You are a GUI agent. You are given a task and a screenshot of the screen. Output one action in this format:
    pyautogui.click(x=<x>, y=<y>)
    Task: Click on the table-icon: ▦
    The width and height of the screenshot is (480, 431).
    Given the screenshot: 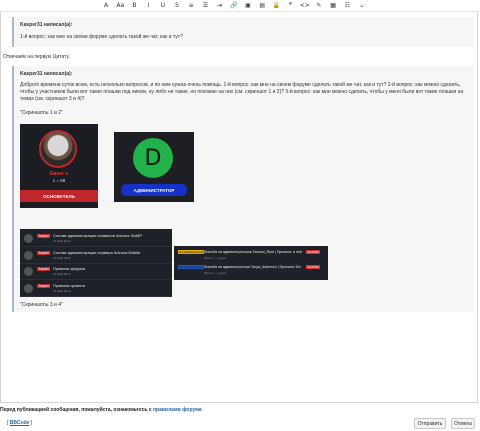 What is the action you would take?
    pyautogui.click(x=333, y=5)
    